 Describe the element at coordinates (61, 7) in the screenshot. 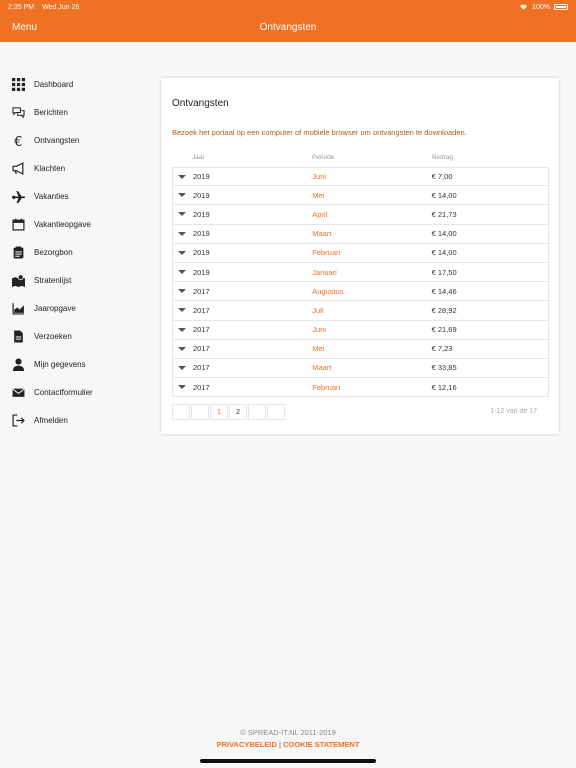

I see `status-date: Wed Jun 26` at that location.